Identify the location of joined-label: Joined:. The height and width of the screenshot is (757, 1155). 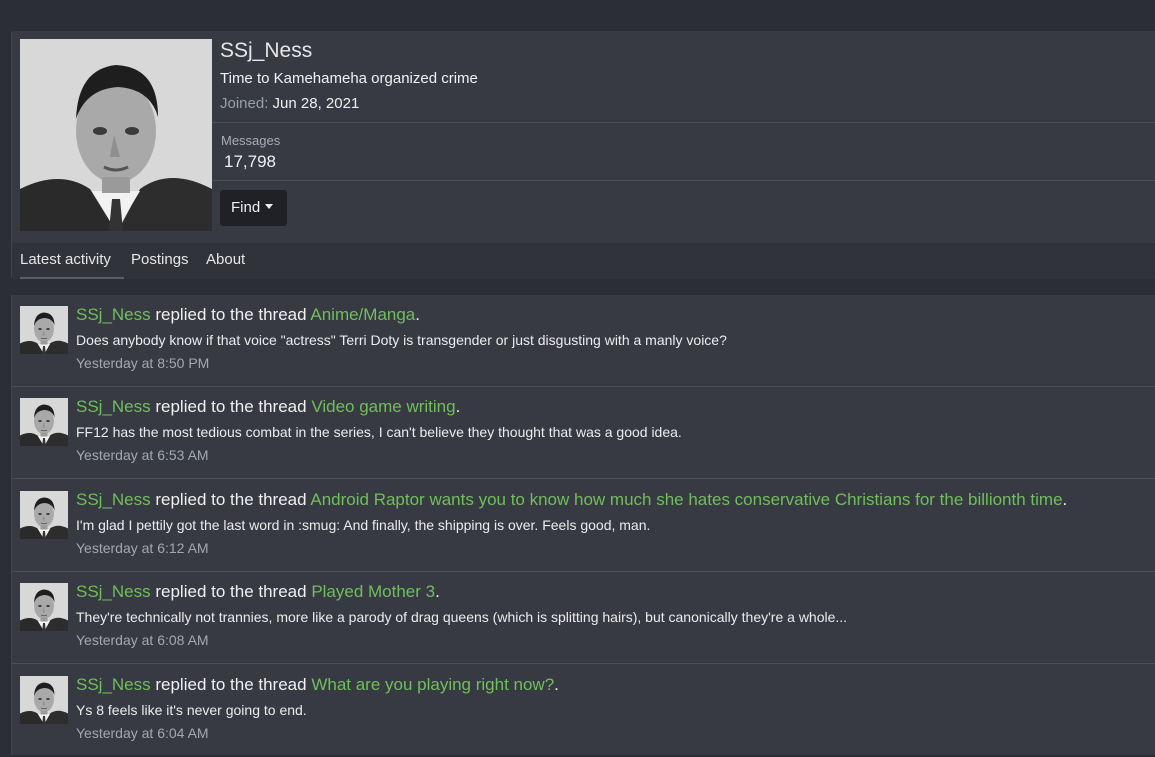
(244, 103).